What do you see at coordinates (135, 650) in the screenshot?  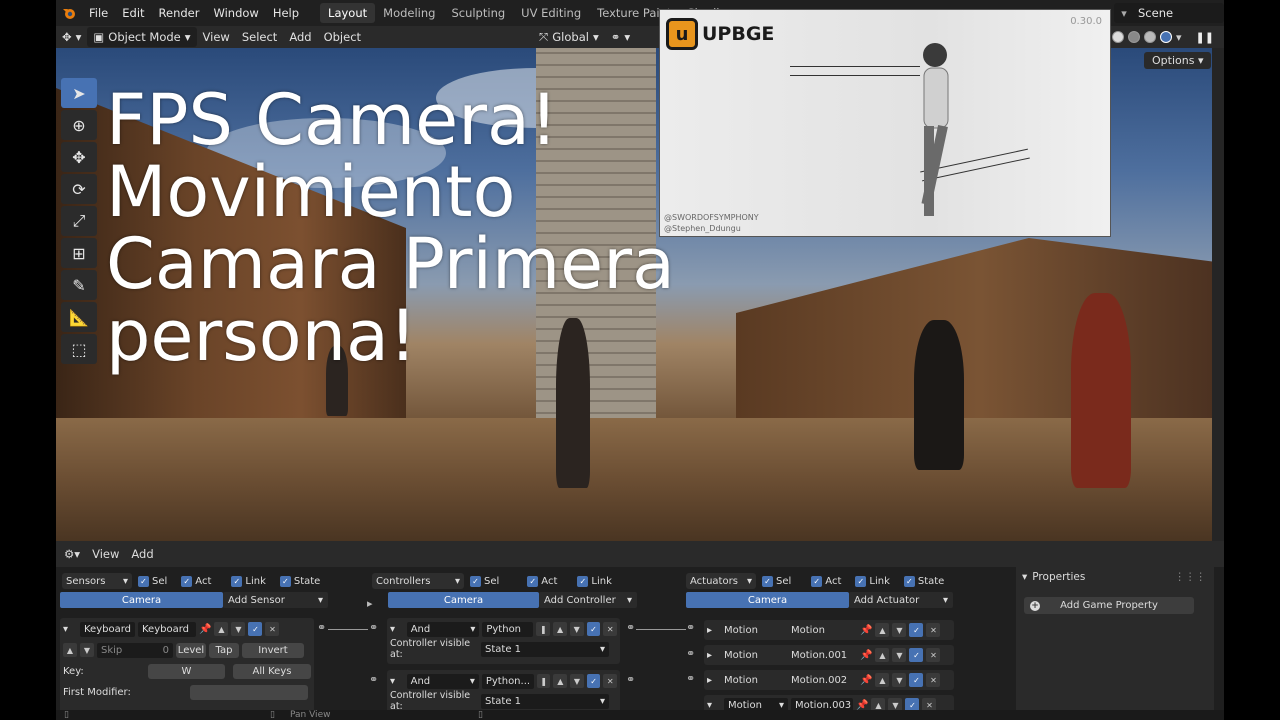 I see `skip-field: Skip 0` at bounding box center [135, 650].